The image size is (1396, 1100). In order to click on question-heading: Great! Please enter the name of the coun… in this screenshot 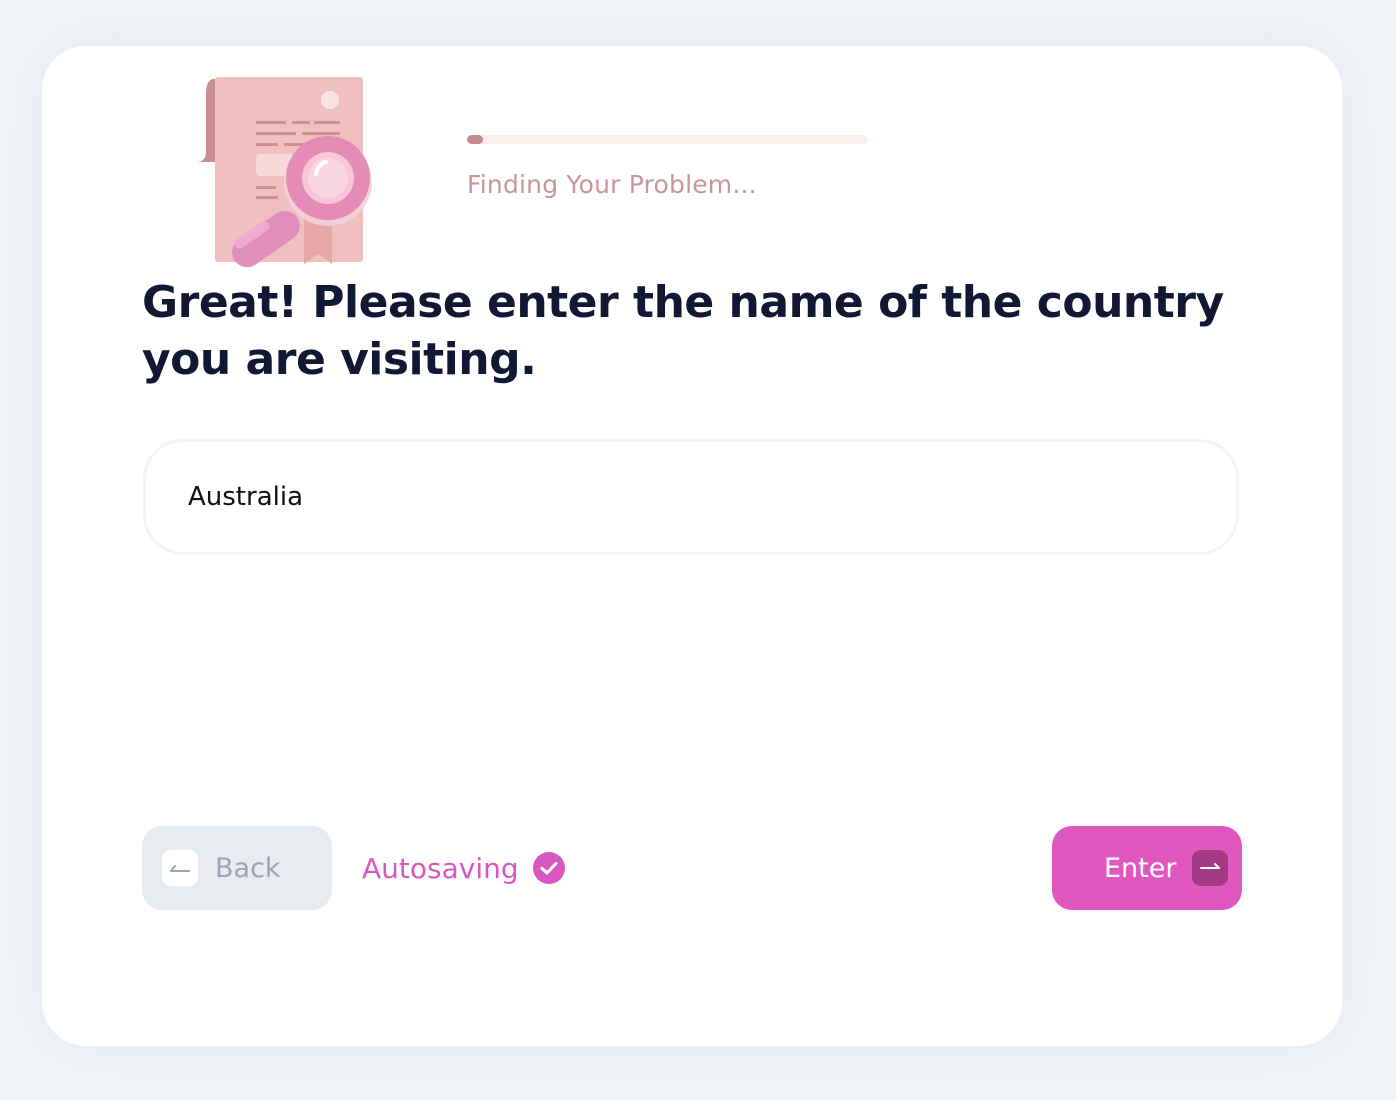, I will do `click(683, 331)`.